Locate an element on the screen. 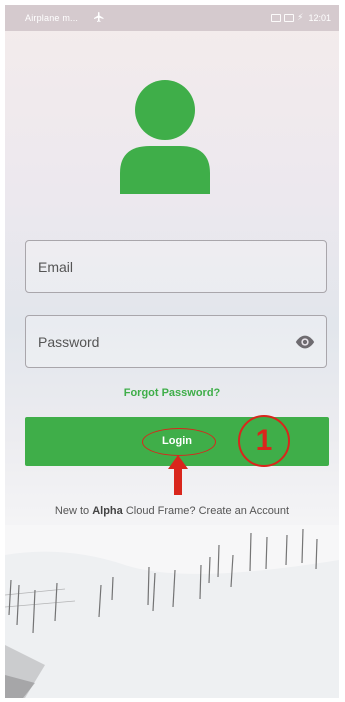 The height and width of the screenshot is (702, 345). password-field is located at coordinates (176, 341).